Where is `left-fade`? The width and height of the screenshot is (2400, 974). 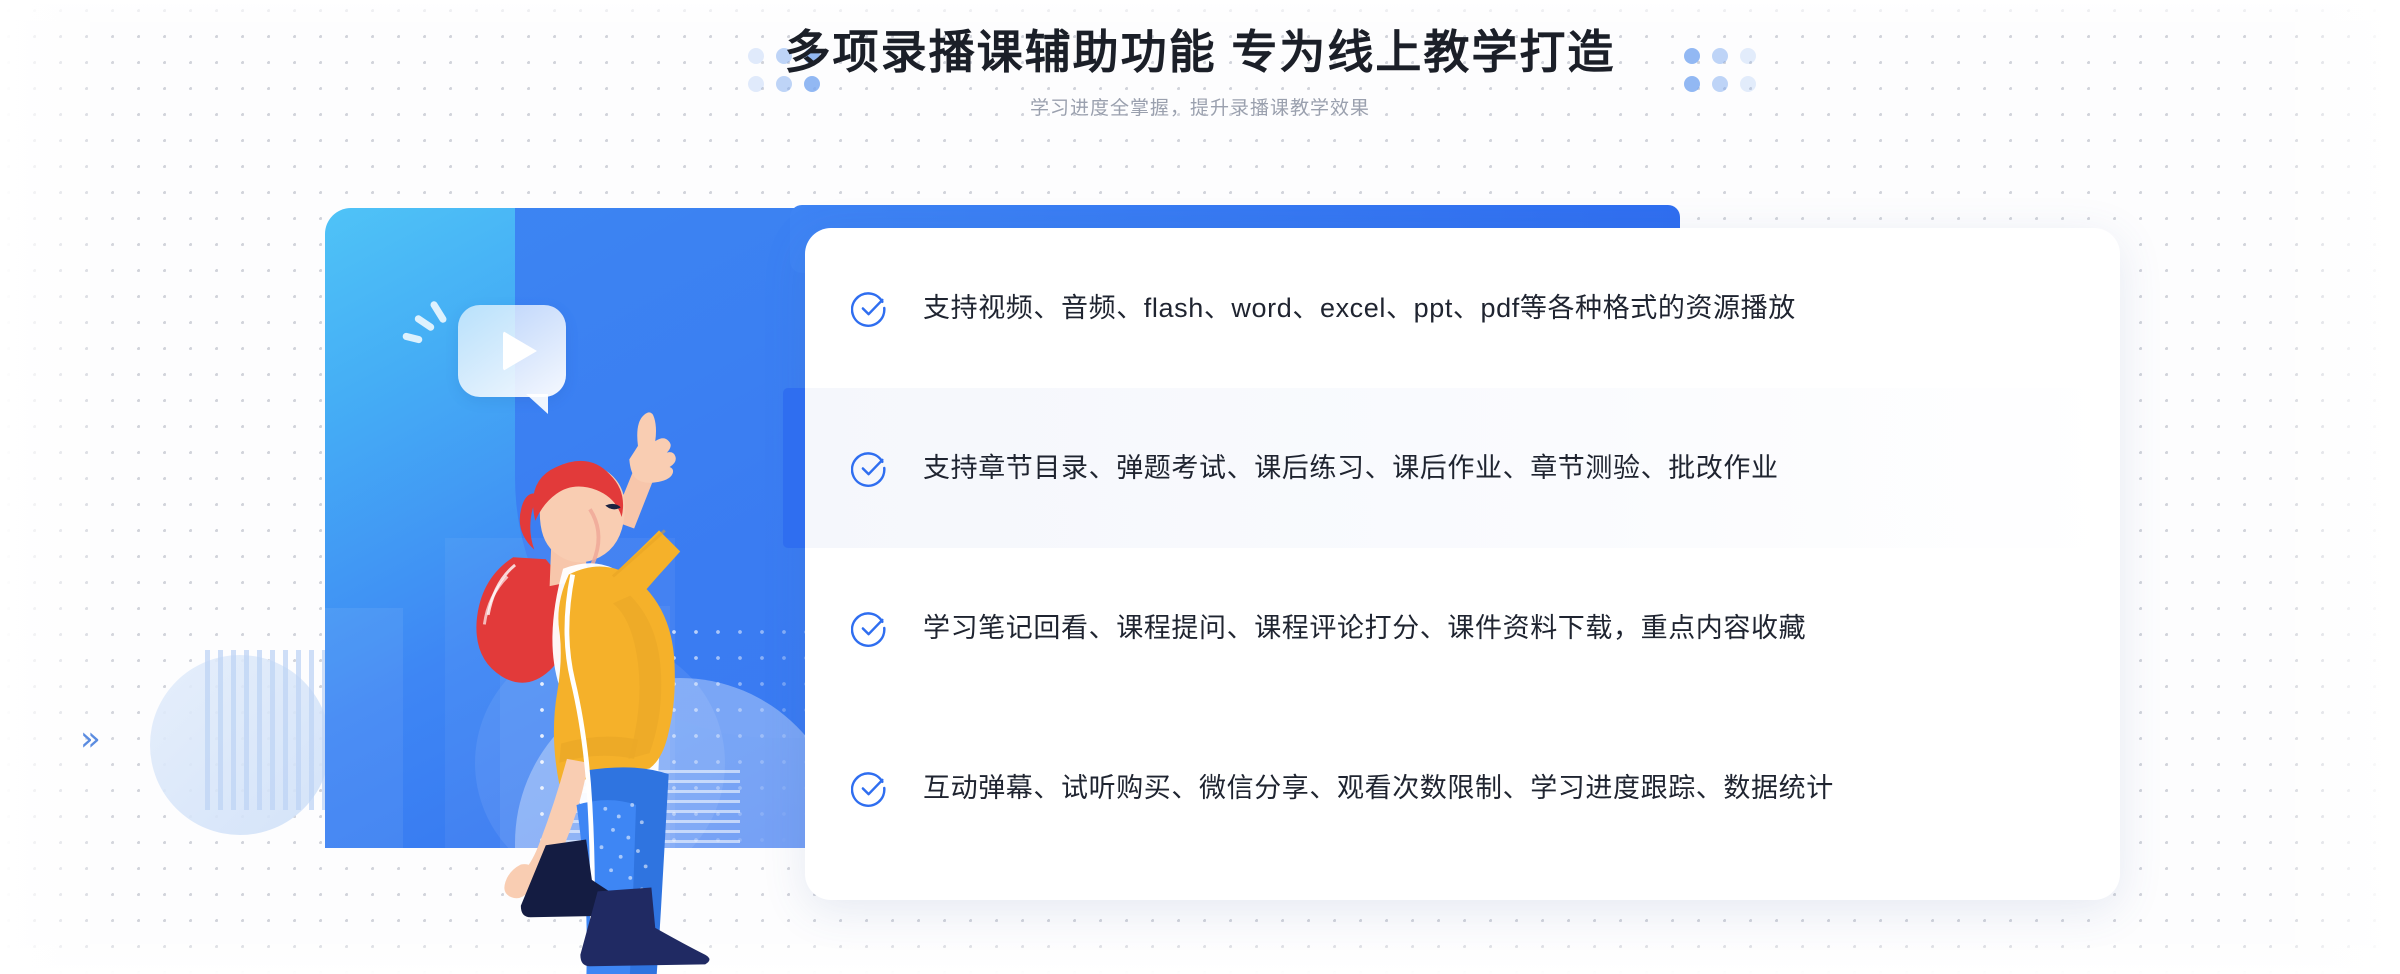
left-fade is located at coordinates (60, 487).